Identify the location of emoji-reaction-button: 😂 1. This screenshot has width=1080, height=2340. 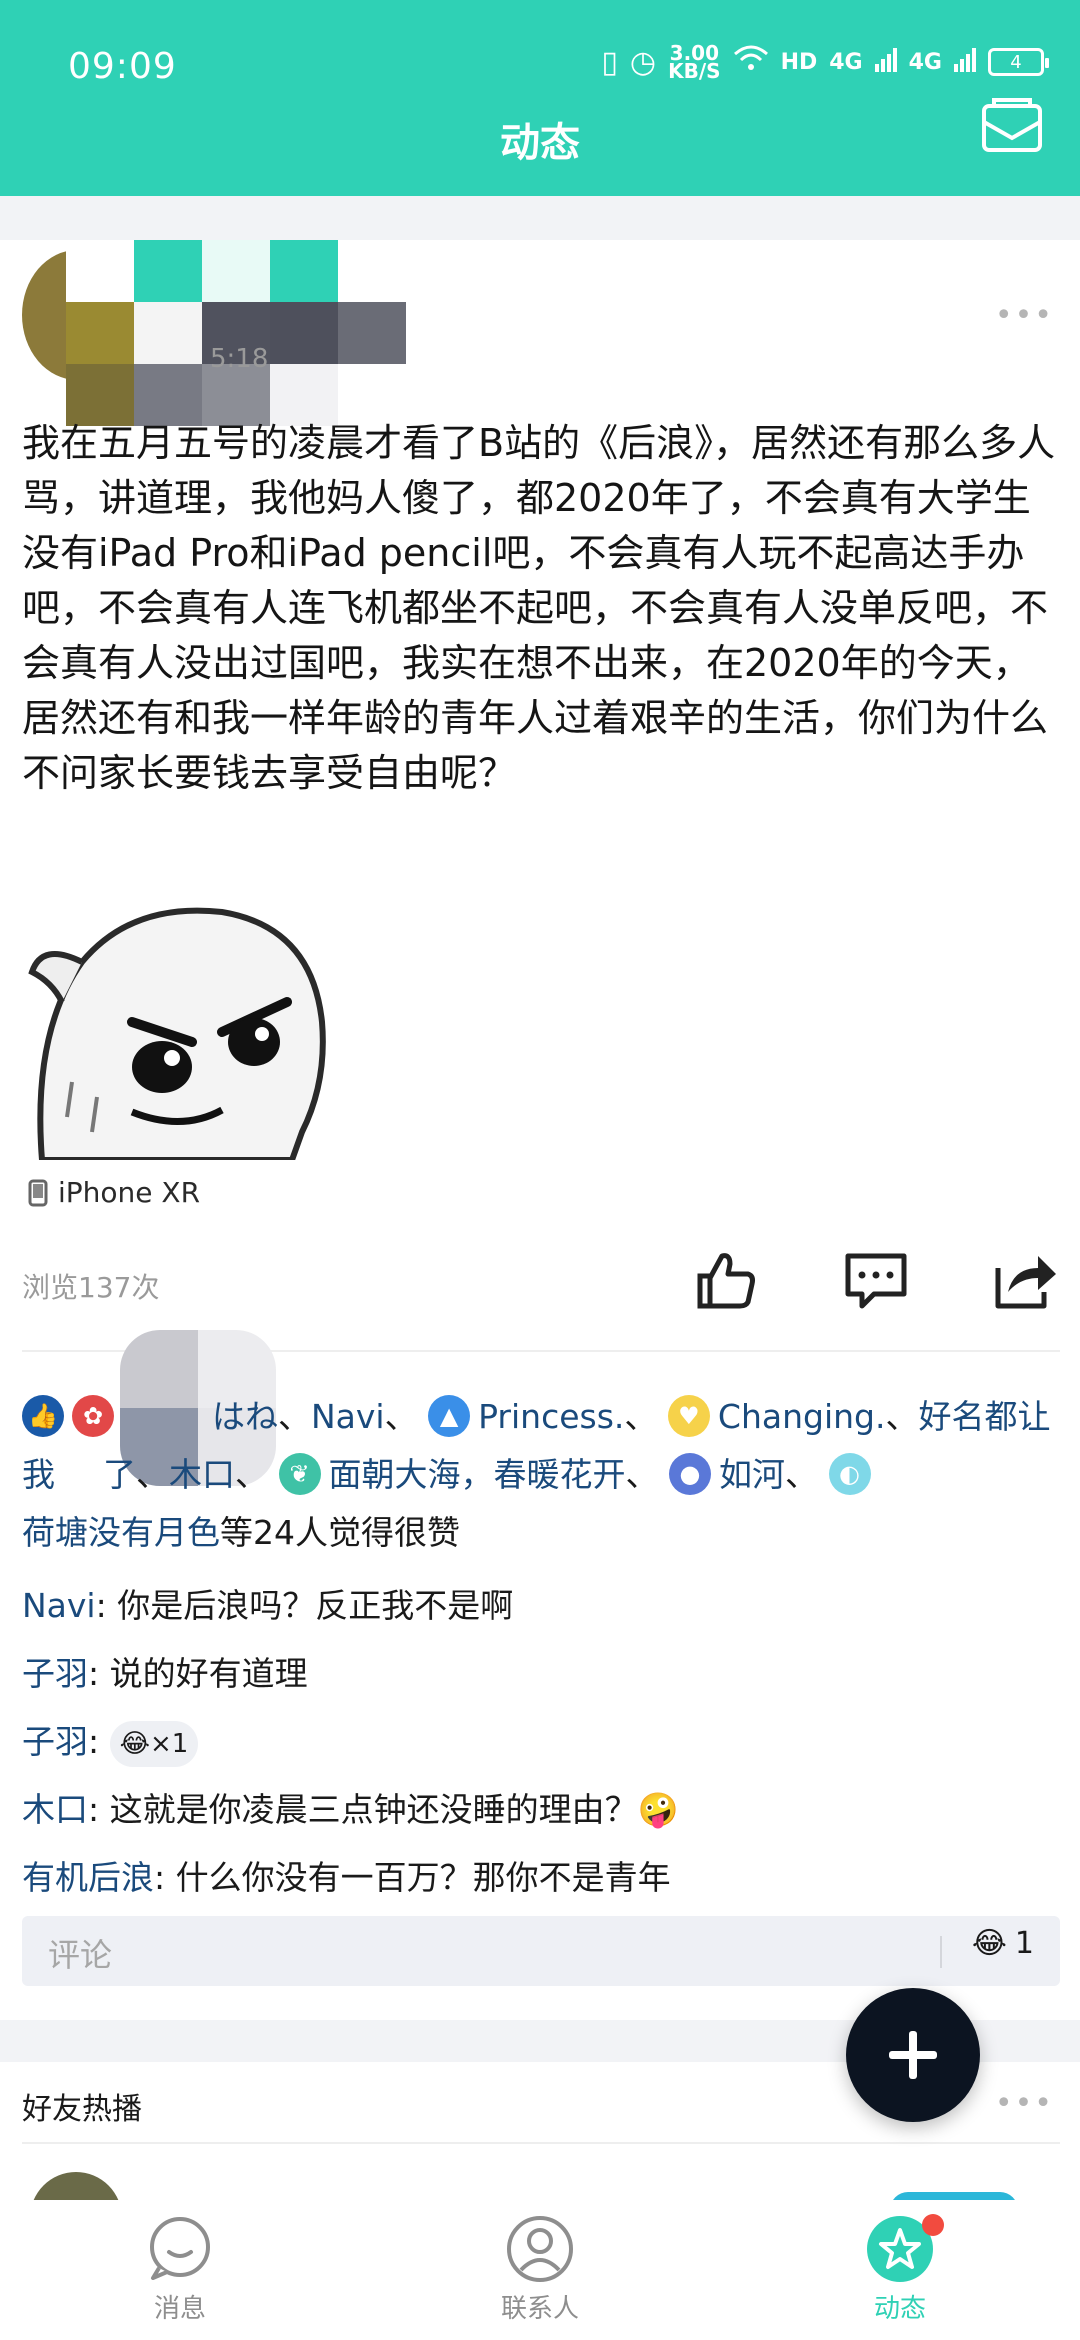
(1003, 1943).